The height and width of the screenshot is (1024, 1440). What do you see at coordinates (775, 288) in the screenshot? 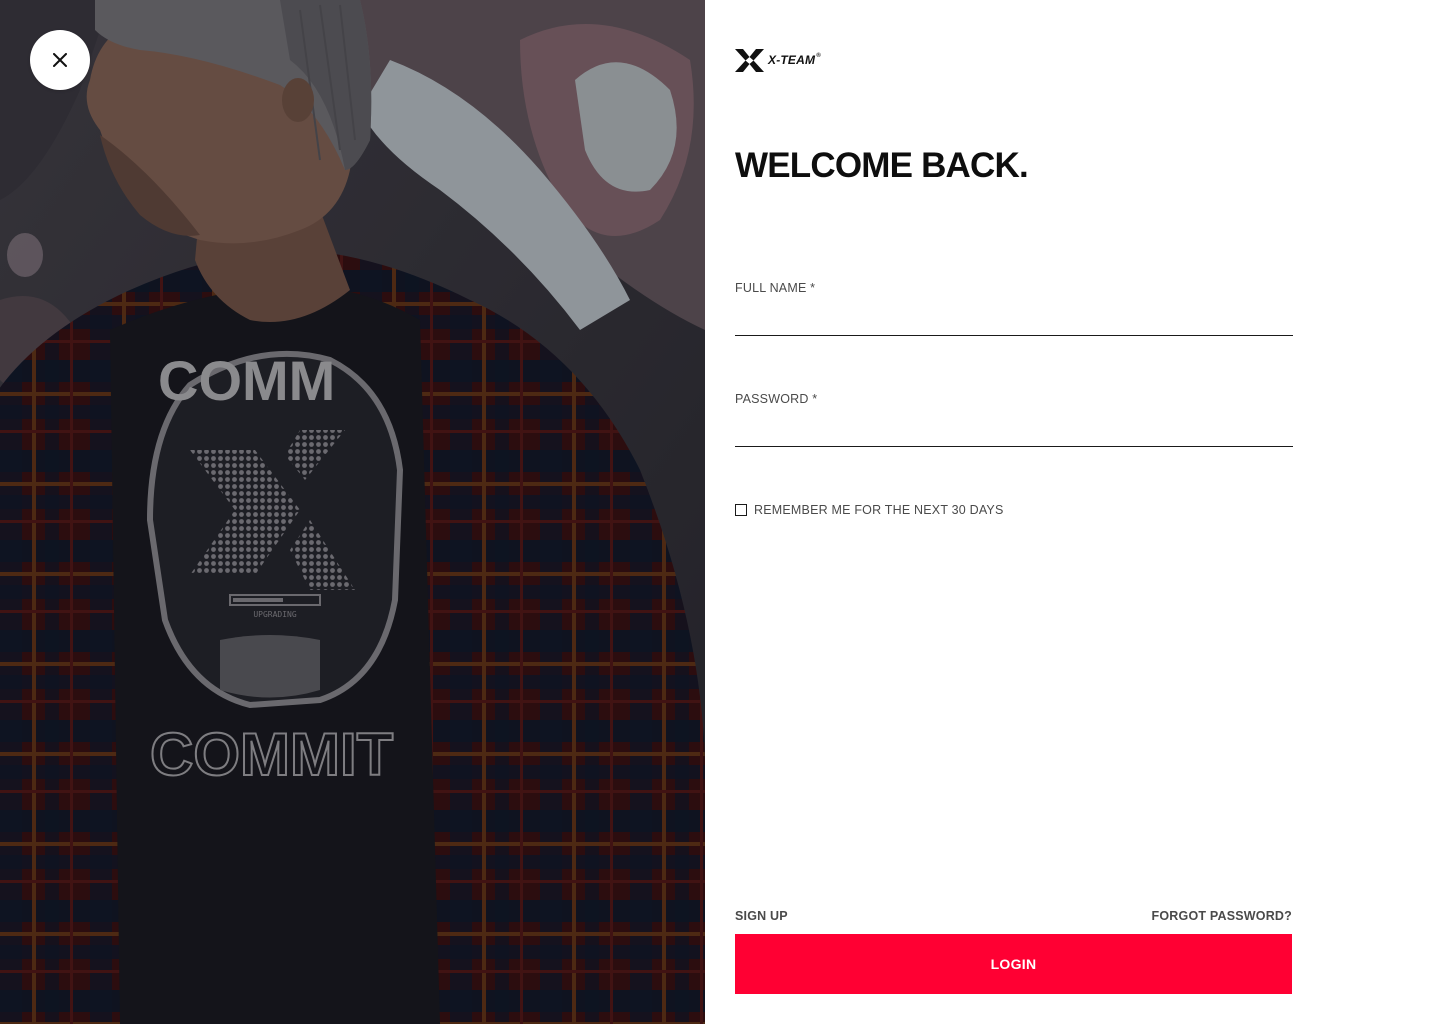
I see `full-name-label: FULL NAME *` at bounding box center [775, 288].